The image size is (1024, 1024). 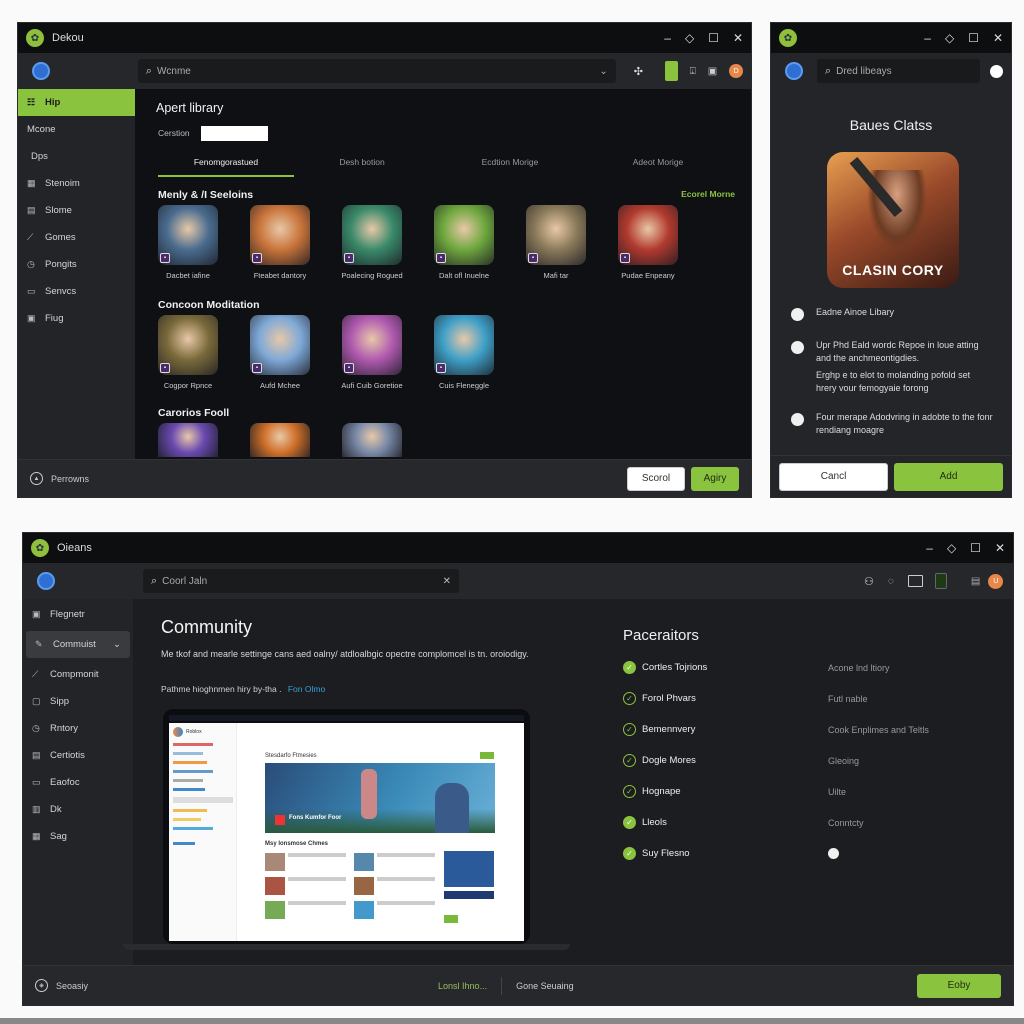 What do you see at coordinates (76, 156) in the screenshot?
I see `sidebar-item: Dps` at bounding box center [76, 156].